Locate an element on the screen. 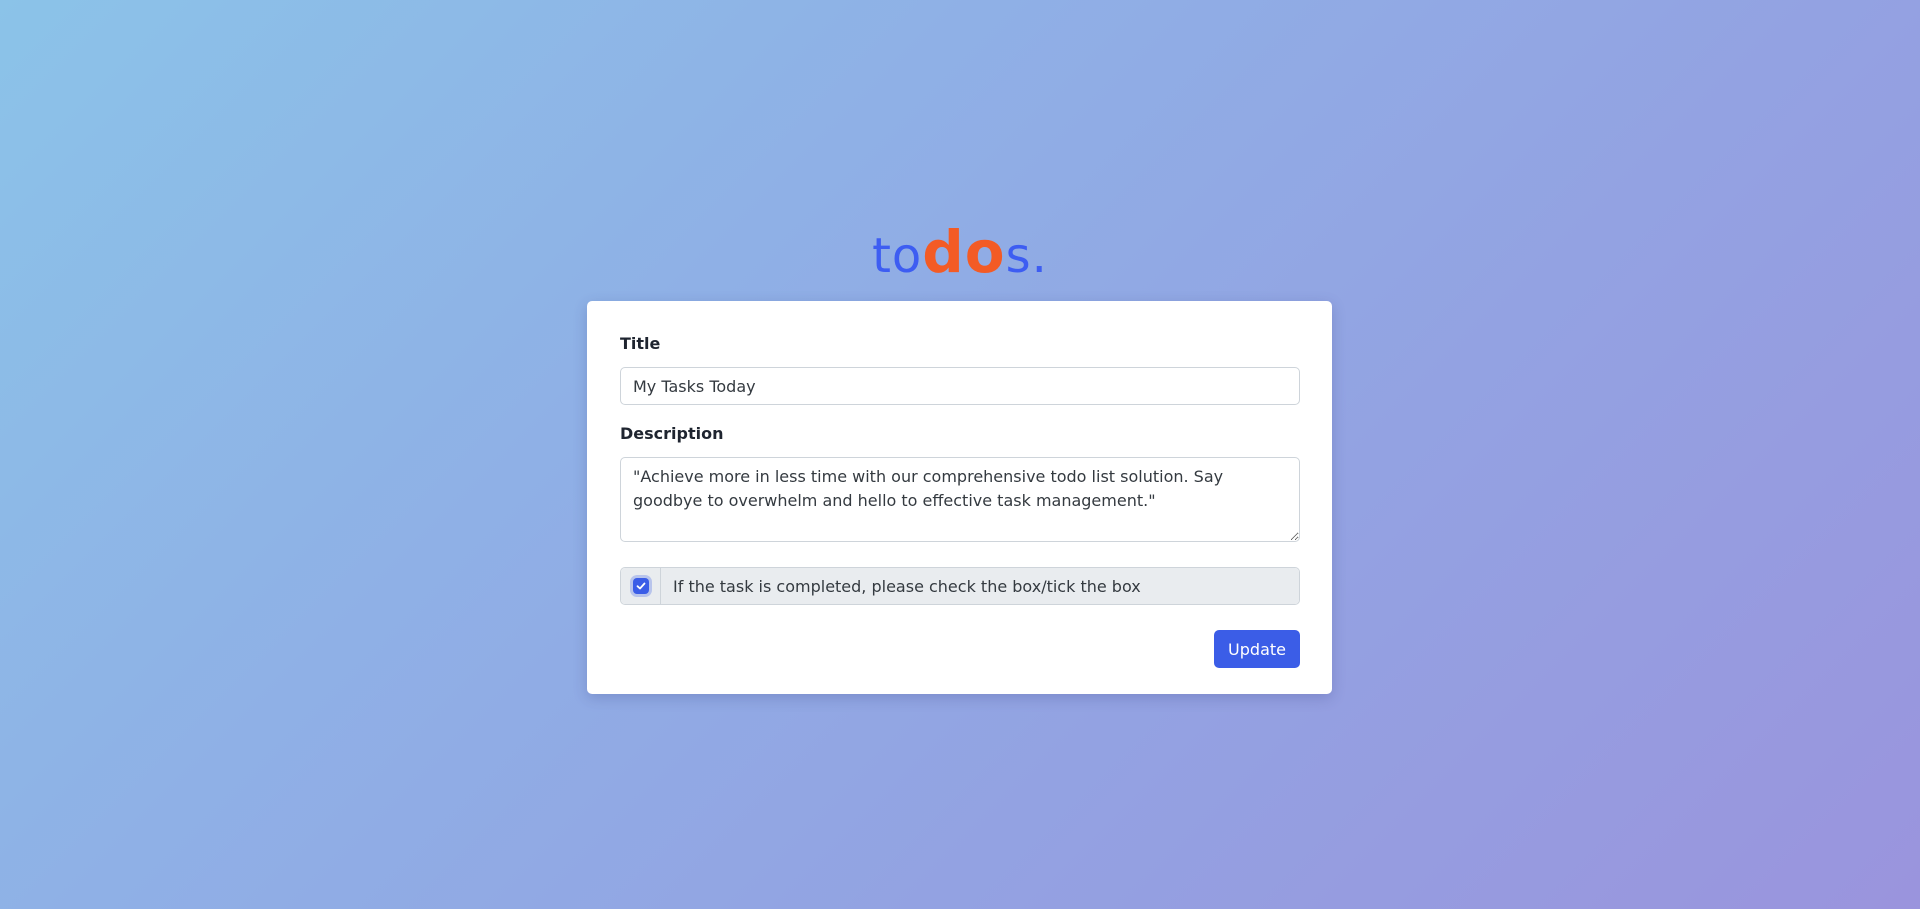 The height and width of the screenshot is (909, 1920). checkbox-cell is located at coordinates (641, 586).